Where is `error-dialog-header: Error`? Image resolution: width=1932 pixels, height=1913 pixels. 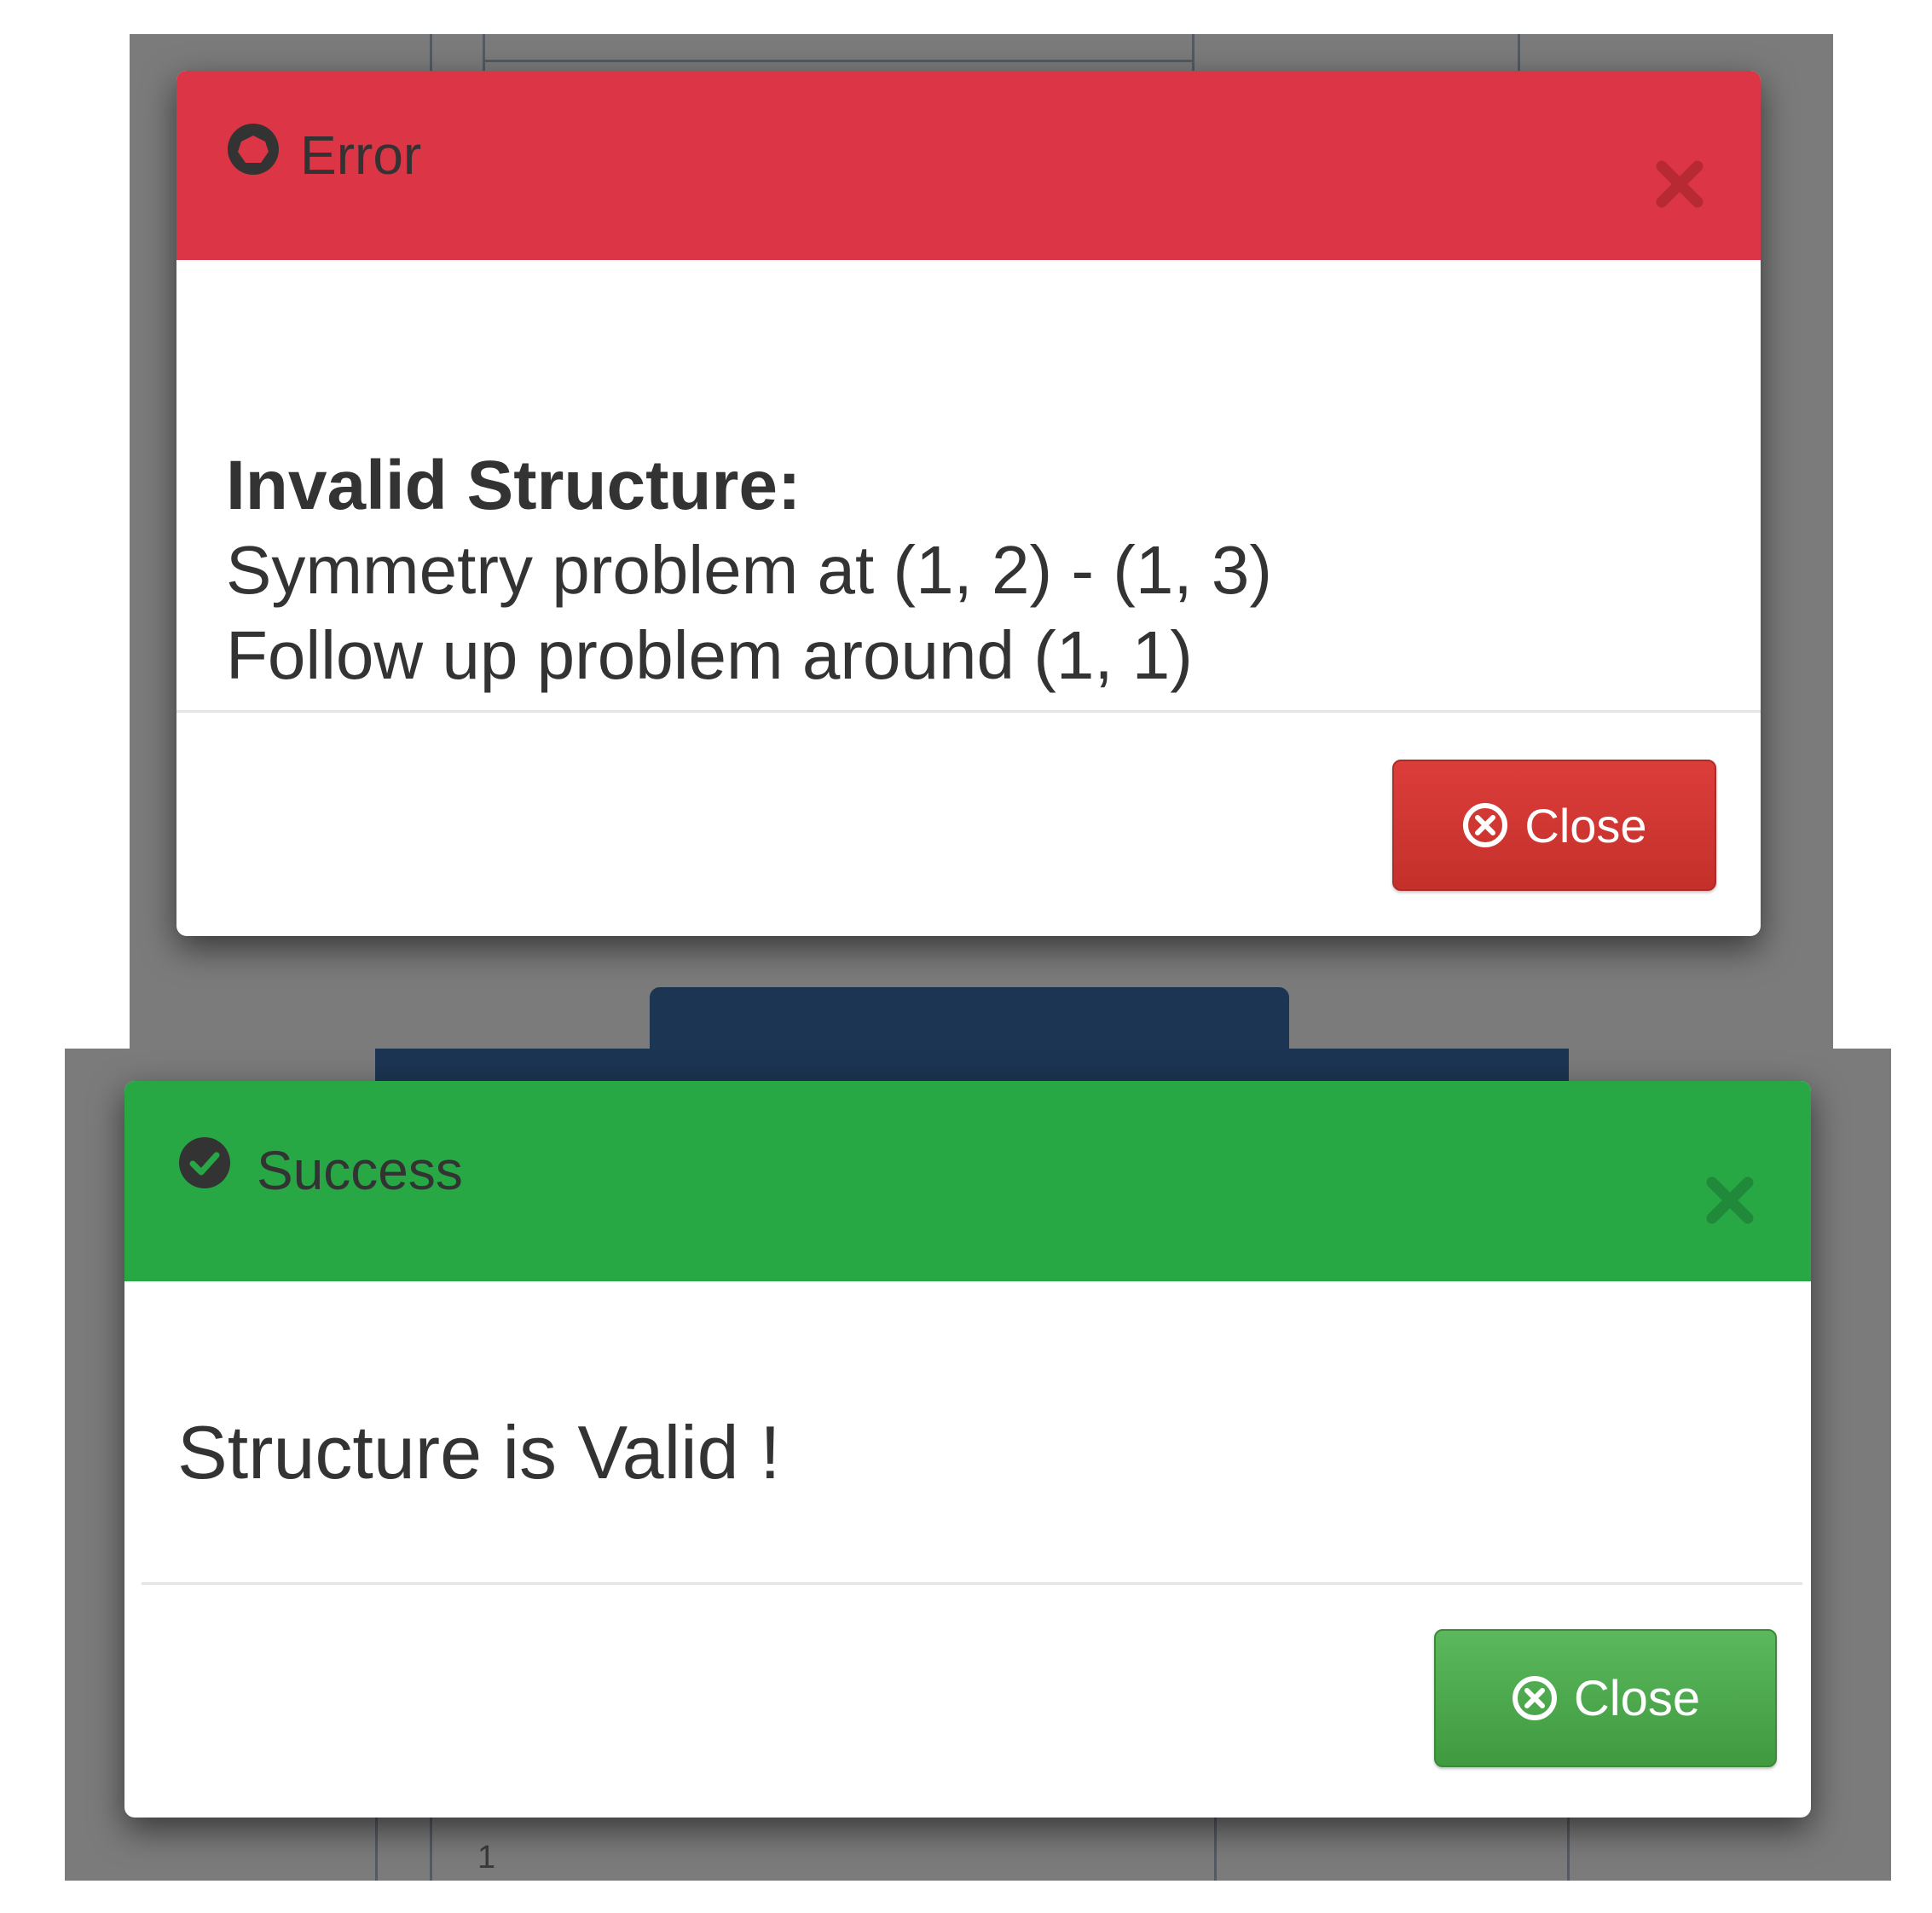
error-dialog-header: Error is located at coordinates (968, 165).